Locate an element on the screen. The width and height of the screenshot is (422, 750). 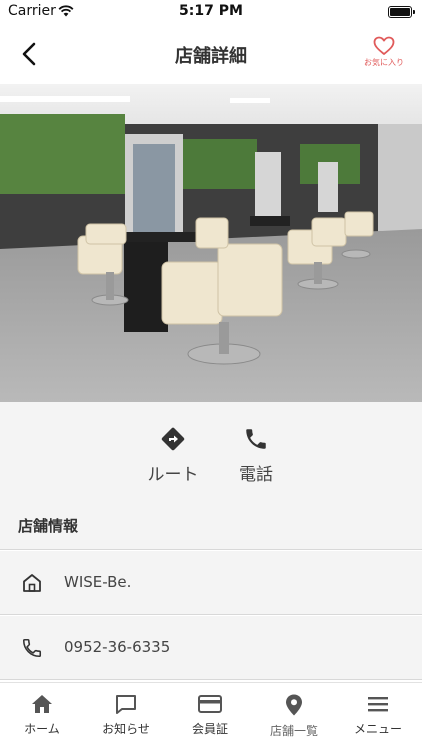
phone-button: 電話 is located at coordinates (256, 455).